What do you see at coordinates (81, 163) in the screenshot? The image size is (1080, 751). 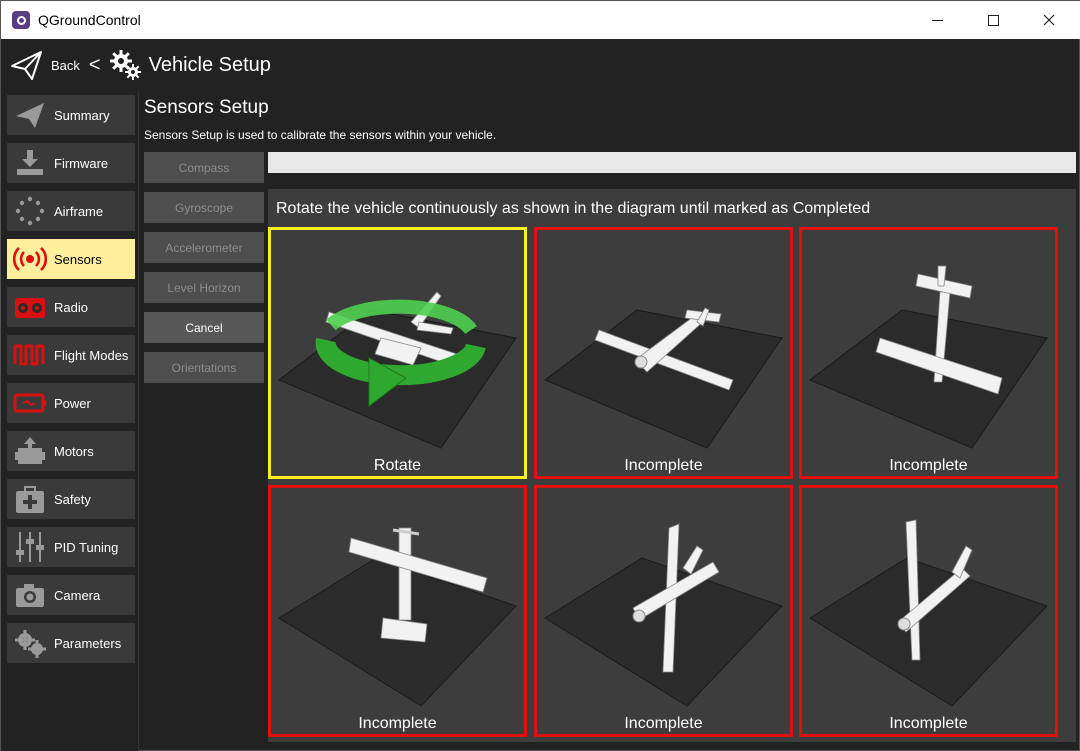 I see `sidebar-item-label: Firmware` at bounding box center [81, 163].